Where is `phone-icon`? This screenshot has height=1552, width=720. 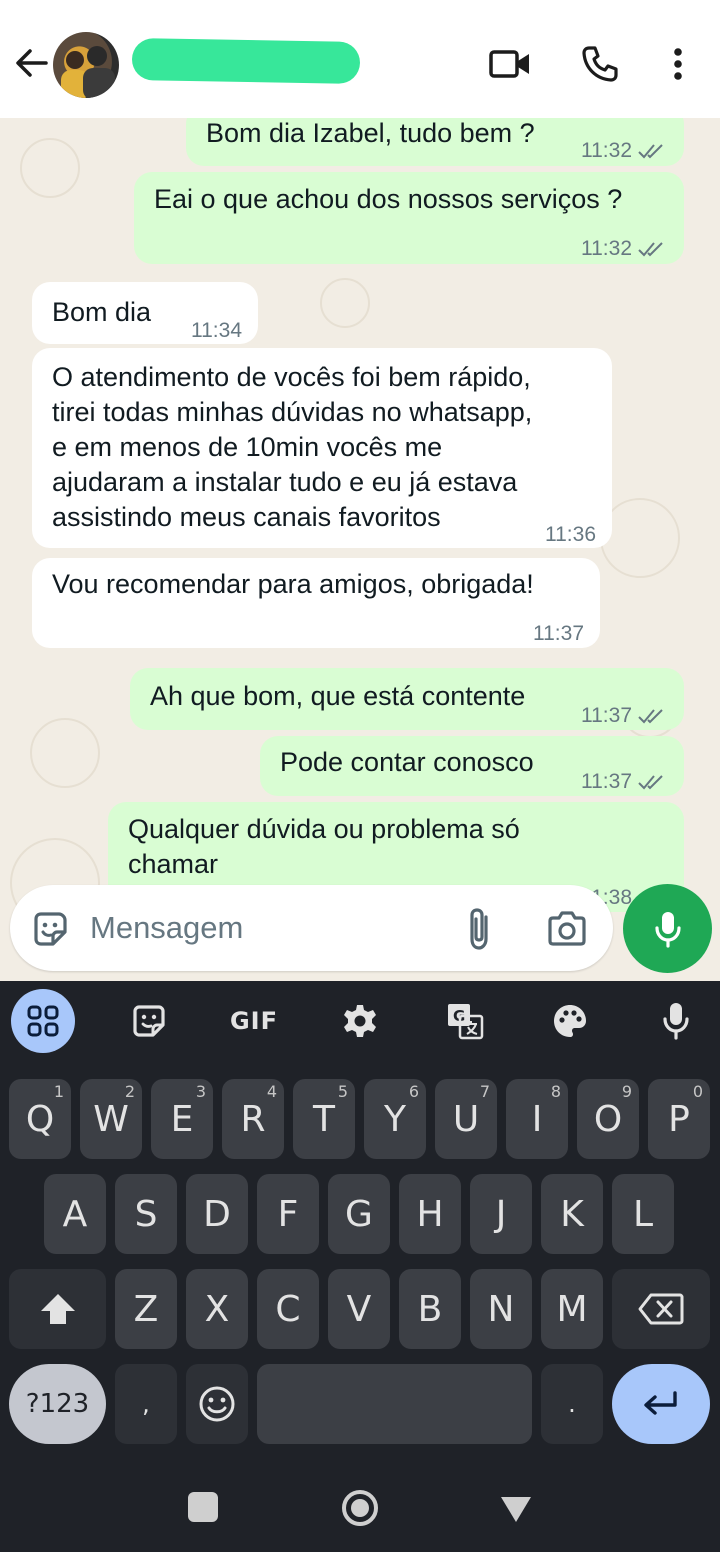
phone-icon is located at coordinates (600, 64).